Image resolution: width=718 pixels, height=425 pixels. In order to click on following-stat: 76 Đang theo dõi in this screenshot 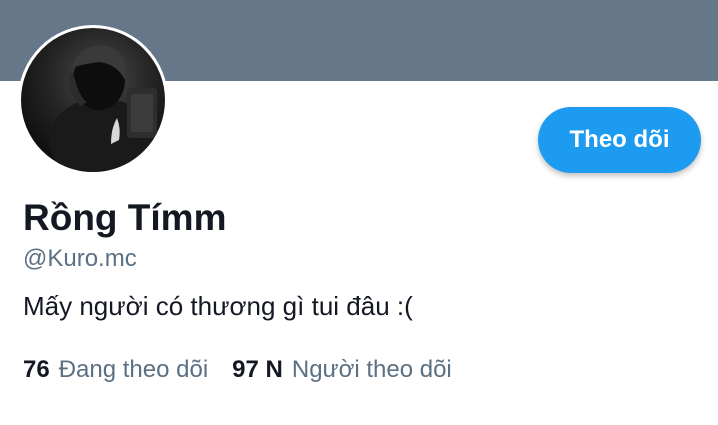, I will do `click(115, 370)`.